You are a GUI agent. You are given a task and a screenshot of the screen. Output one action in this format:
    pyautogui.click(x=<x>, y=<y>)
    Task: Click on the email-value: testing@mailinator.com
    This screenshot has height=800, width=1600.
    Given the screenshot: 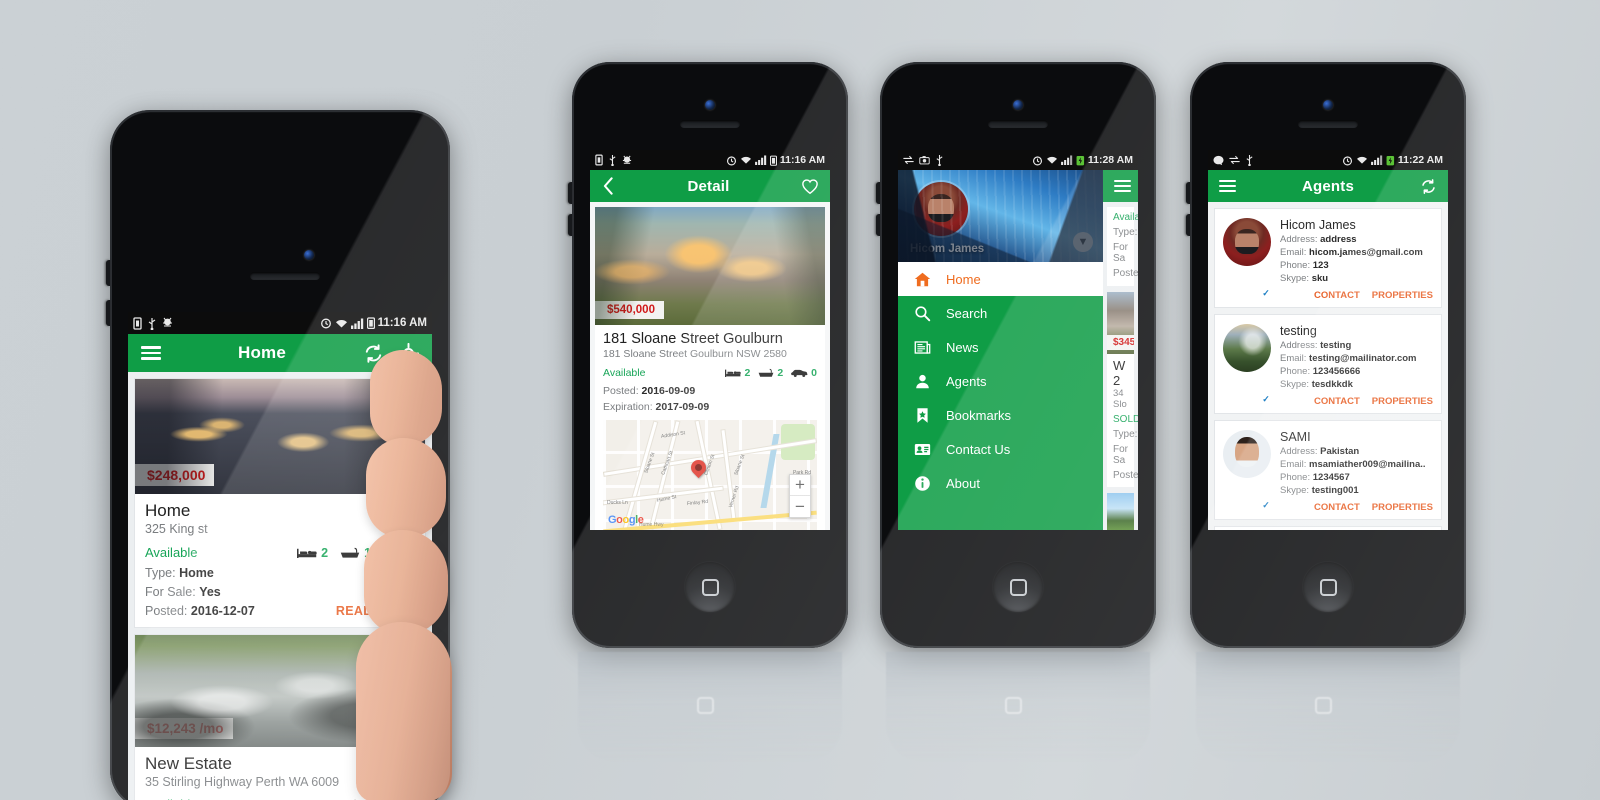 What is the action you would take?
    pyautogui.click(x=1363, y=358)
    